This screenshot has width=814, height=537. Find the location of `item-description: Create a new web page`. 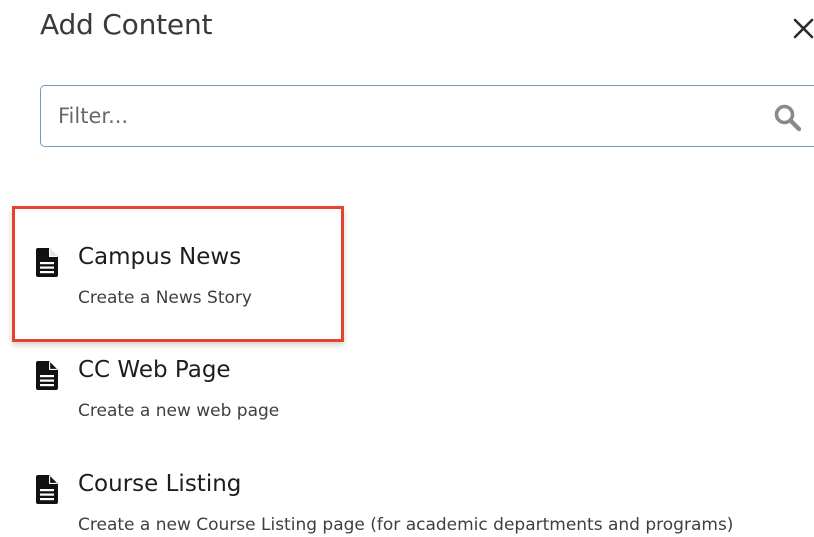

item-description: Create a new web page is located at coordinates (179, 411).